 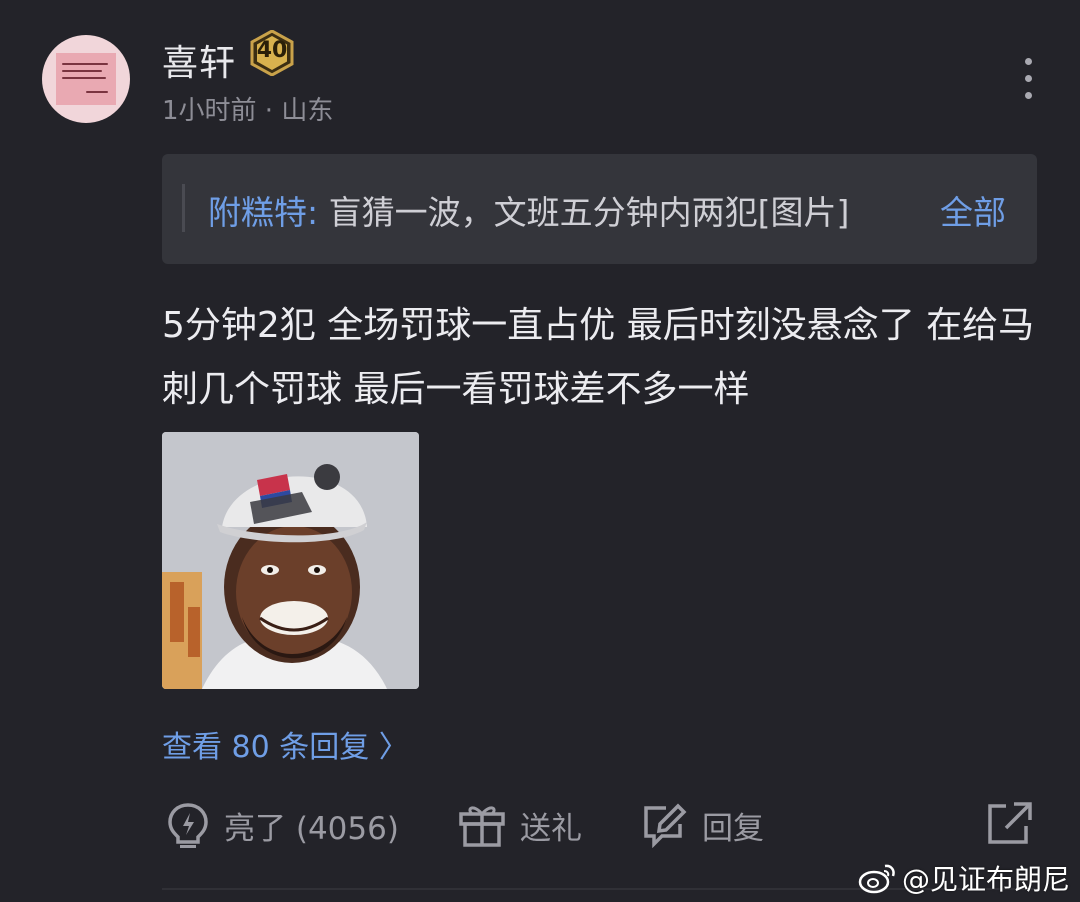 I want to click on gift-label: 送礼, so click(x=551, y=828).